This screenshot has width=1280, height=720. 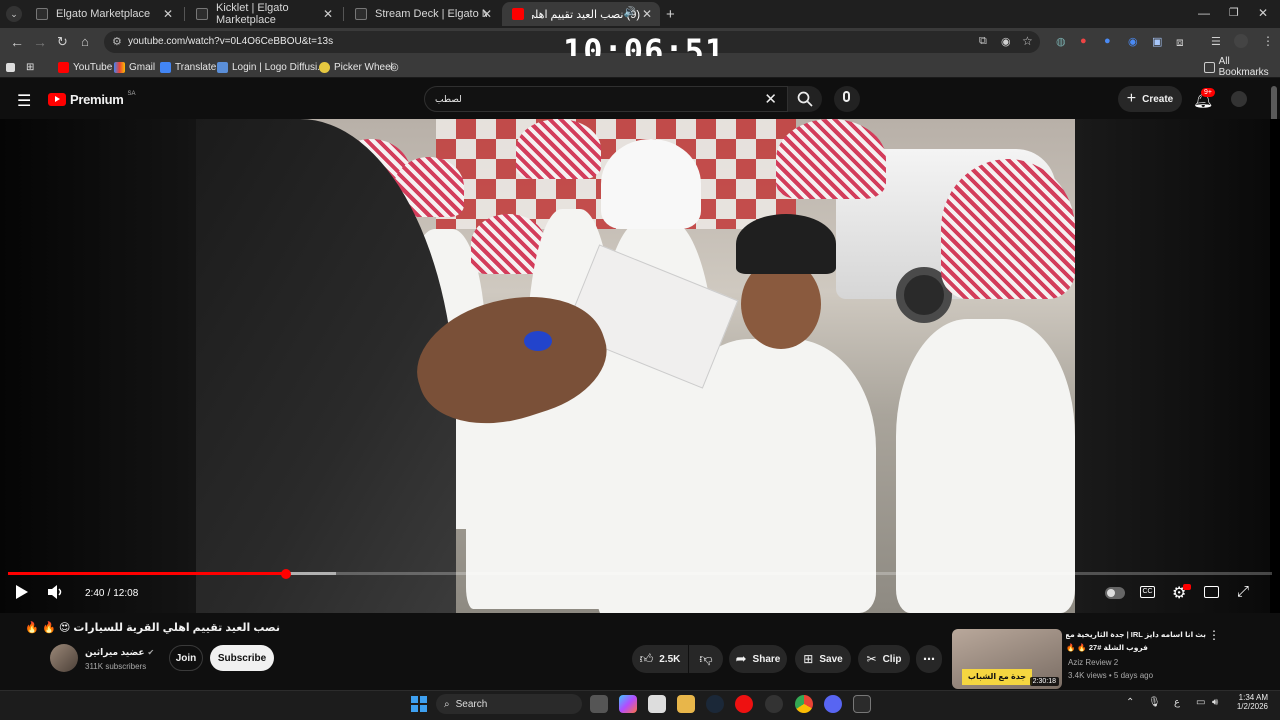 What do you see at coordinates (581, 14) in the screenshot?
I see `tab-youtube-video: (9) نصب العيد تقييم اهلي ال 🔊 ✕` at bounding box center [581, 14].